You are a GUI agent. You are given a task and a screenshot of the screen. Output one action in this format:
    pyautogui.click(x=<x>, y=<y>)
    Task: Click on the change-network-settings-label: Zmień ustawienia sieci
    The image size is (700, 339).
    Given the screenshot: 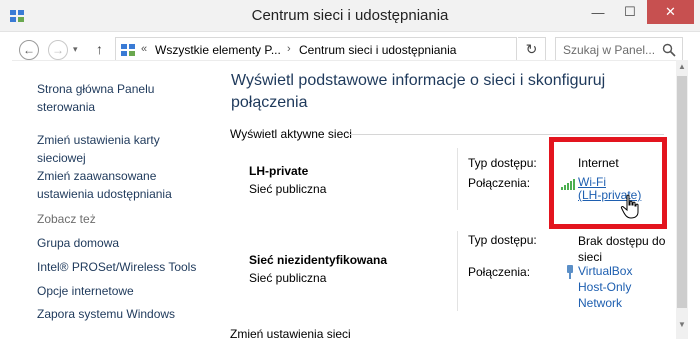 What is the action you would take?
    pyautogui.click(x=290, y=333)
    